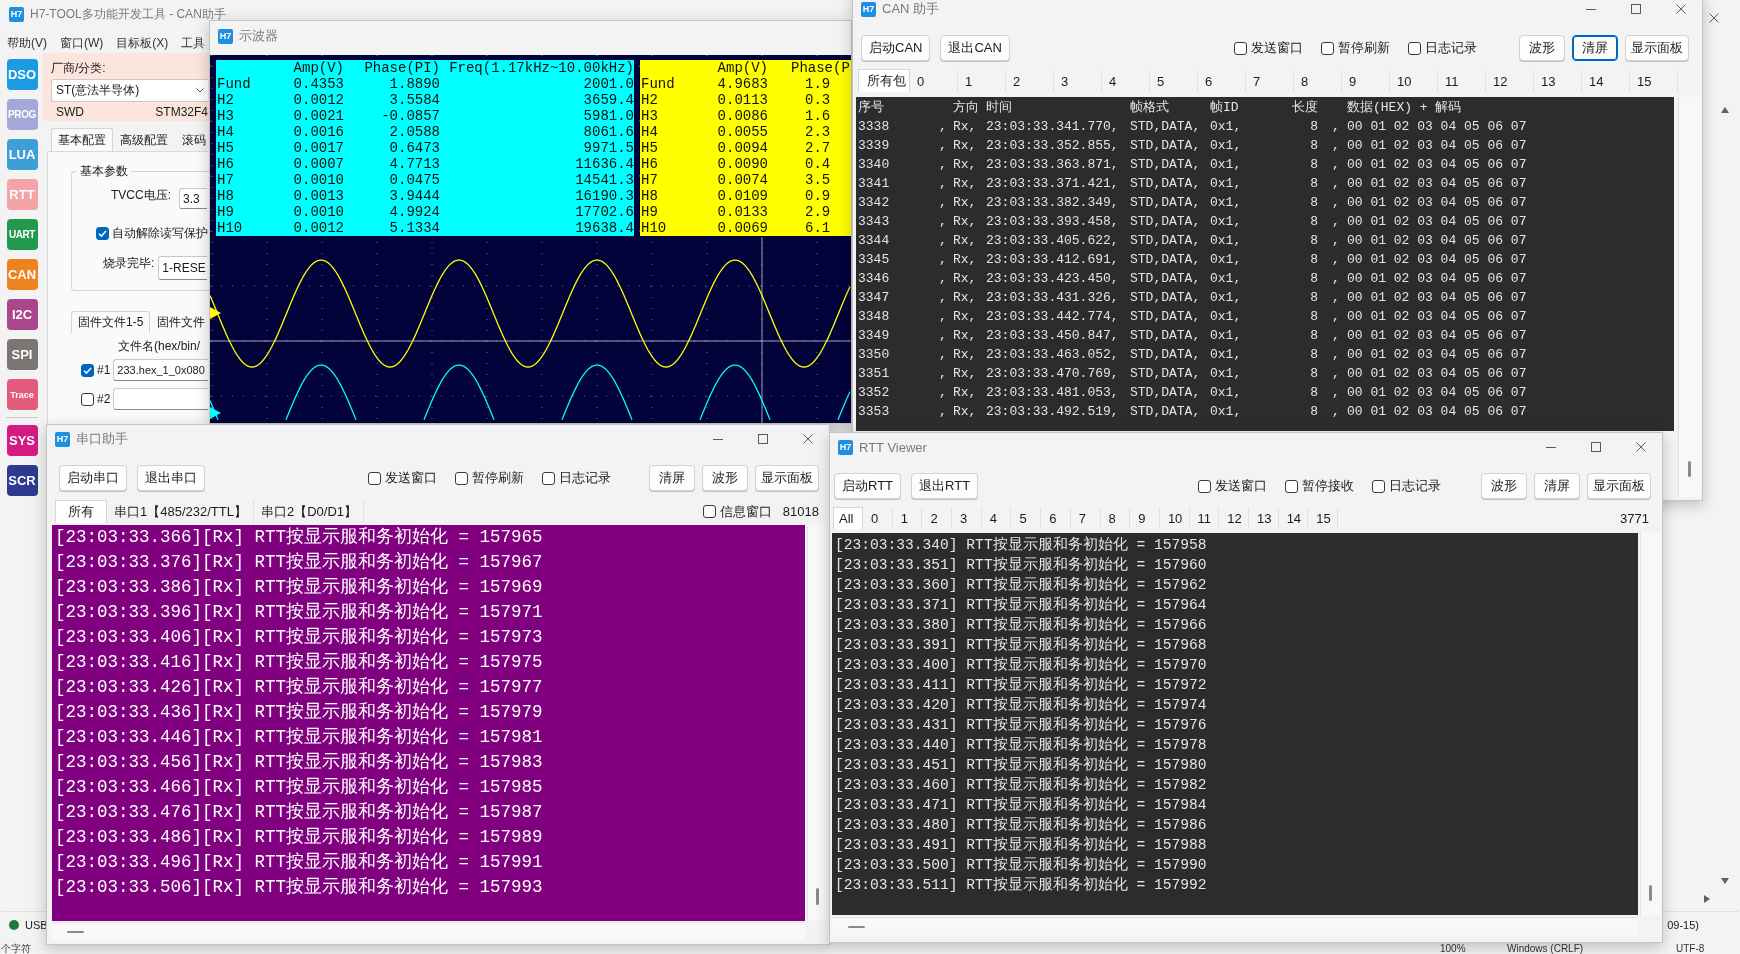 This screenshot has height=954, width=1740. I want to click on tab: 固件文件, so click(180, 322).